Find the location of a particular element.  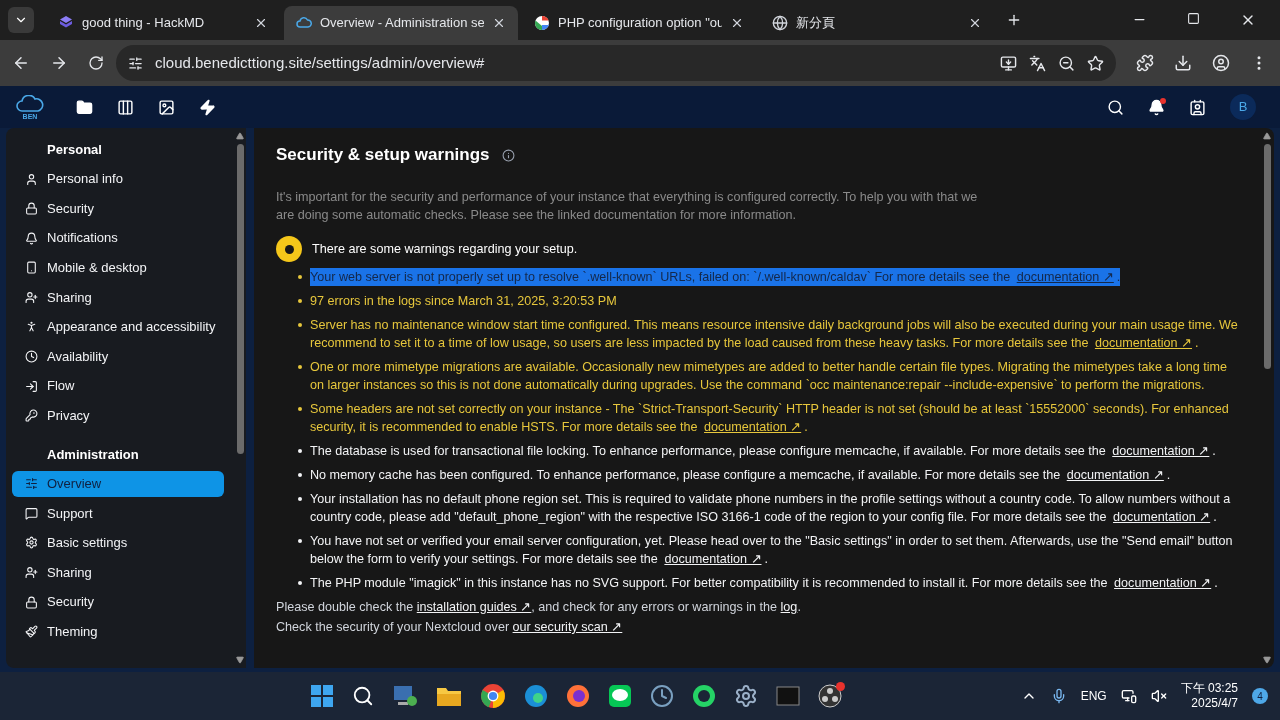

warning-text: Some headers are not set correctly on your instance - The `Strict-Transport-Security` HTTP header is not set (should be at least `15552000` seconds). For enhanced security, it is recommended to enable HSTS. For more details see the documentation ↗ . is located at coordinates (770, 418).